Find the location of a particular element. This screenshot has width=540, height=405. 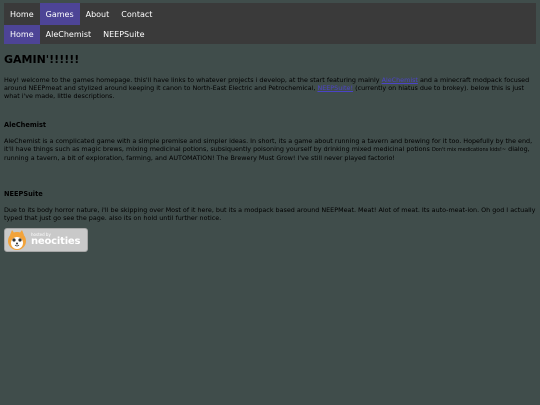

nav-contact: Contact is located at coordinates (136, 14).